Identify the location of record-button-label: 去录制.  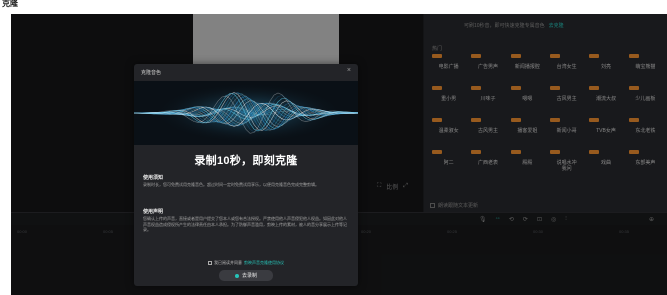
(249, 276).